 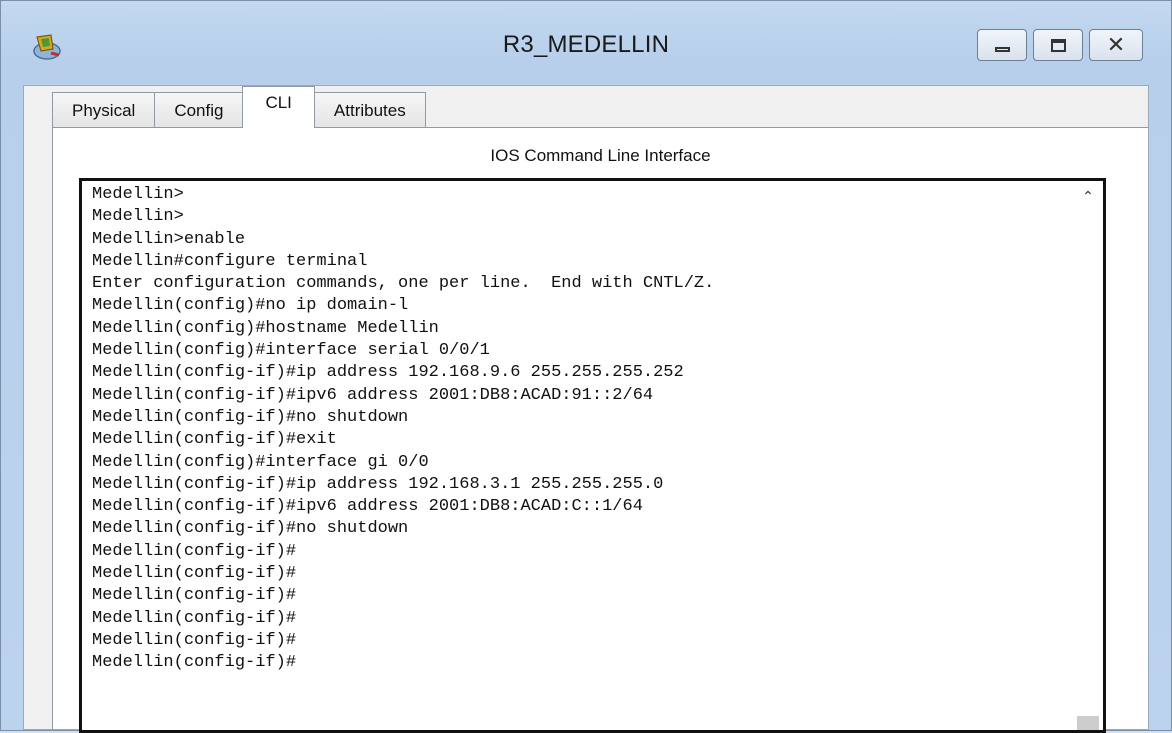 I want to click on close-button: ✕, so click(x=1116, y=45).